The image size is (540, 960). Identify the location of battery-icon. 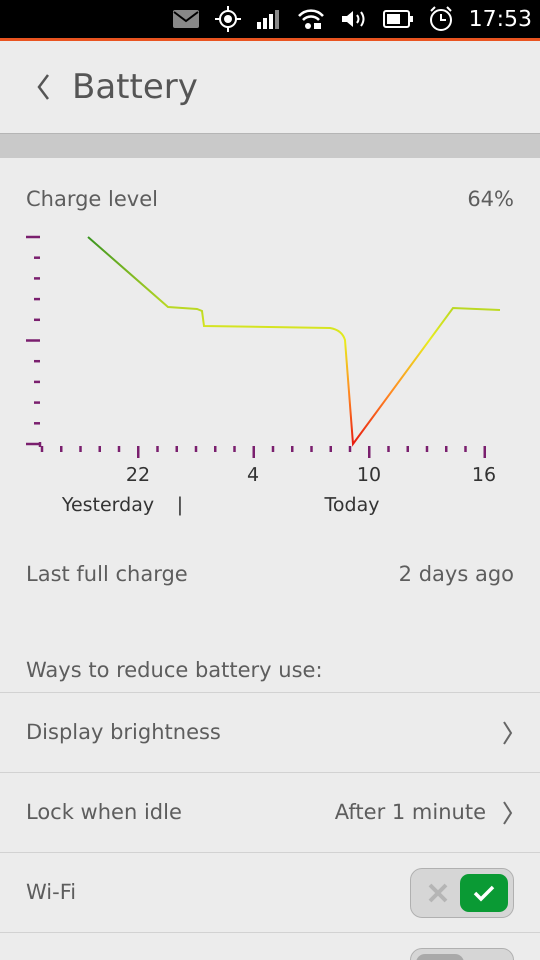
(397, 19).